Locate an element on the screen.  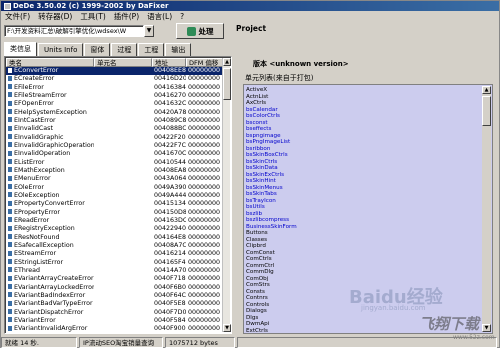
table-row: ESafecallException 00408A7C 00000000 is located at coordinates (115, 246).